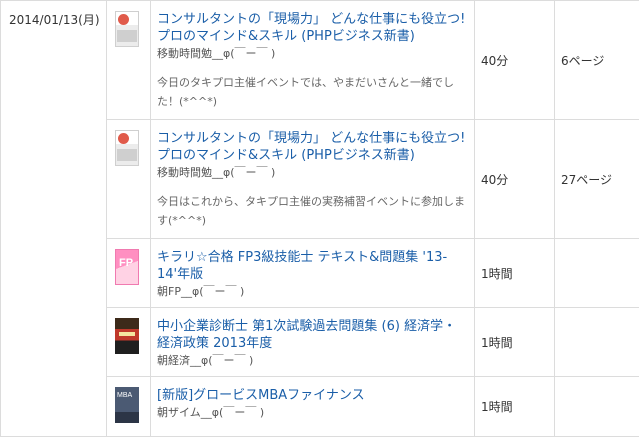  I want to click on study-category: 朝FP__φ(￣ー￣ ), so click(311, 291).